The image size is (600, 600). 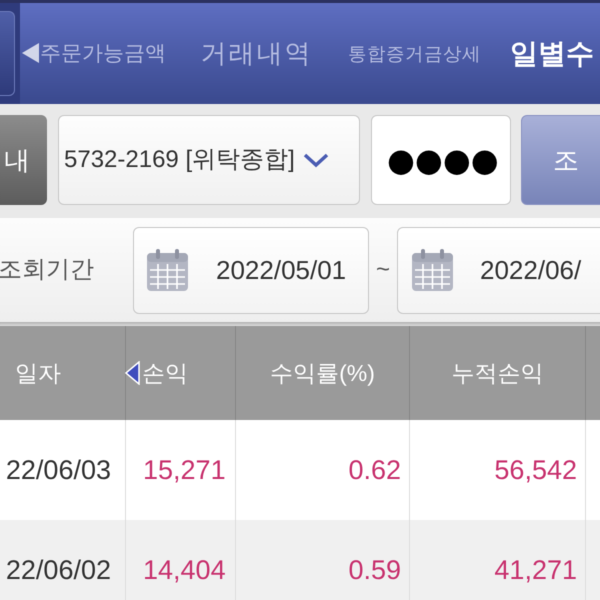 What do you see at coordinates (23, 160) in the screenshot?
I see `guide-button: 내` at bounding box center [23, 160].